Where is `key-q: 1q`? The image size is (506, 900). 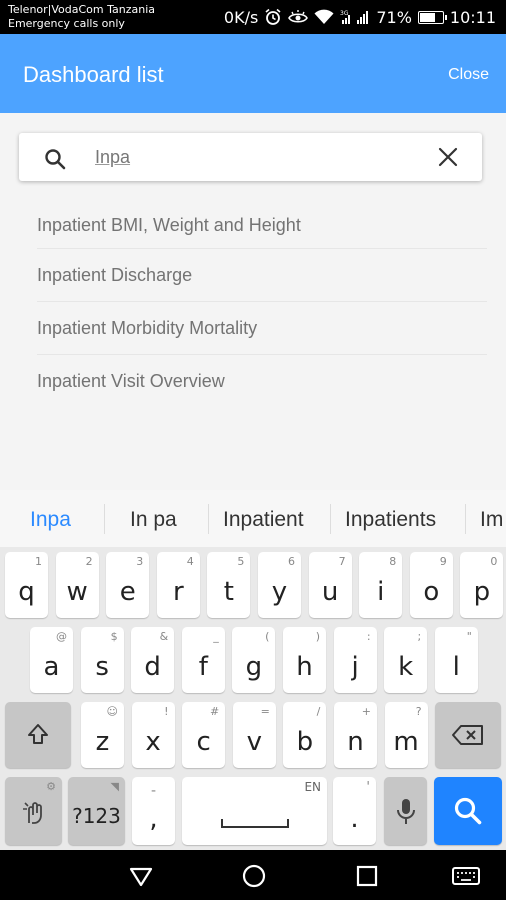 key-q: 1q is located at coordinates (26, 585).